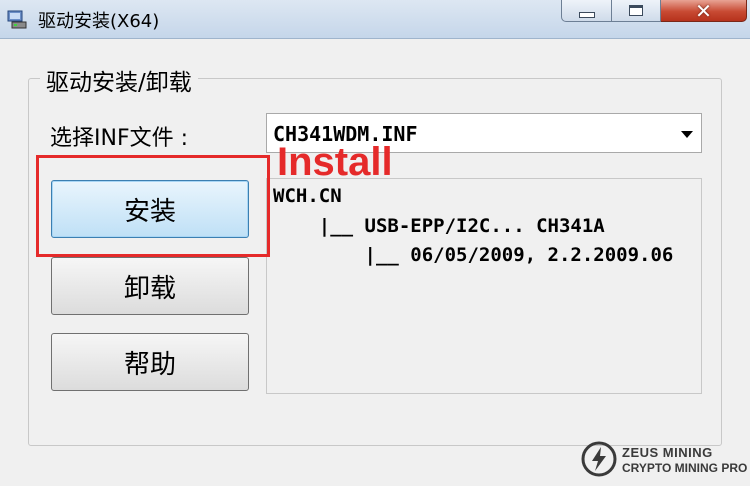 The width and height of the screenshot is (750, 486). I want to click on maximize-button, so click(636, 11).